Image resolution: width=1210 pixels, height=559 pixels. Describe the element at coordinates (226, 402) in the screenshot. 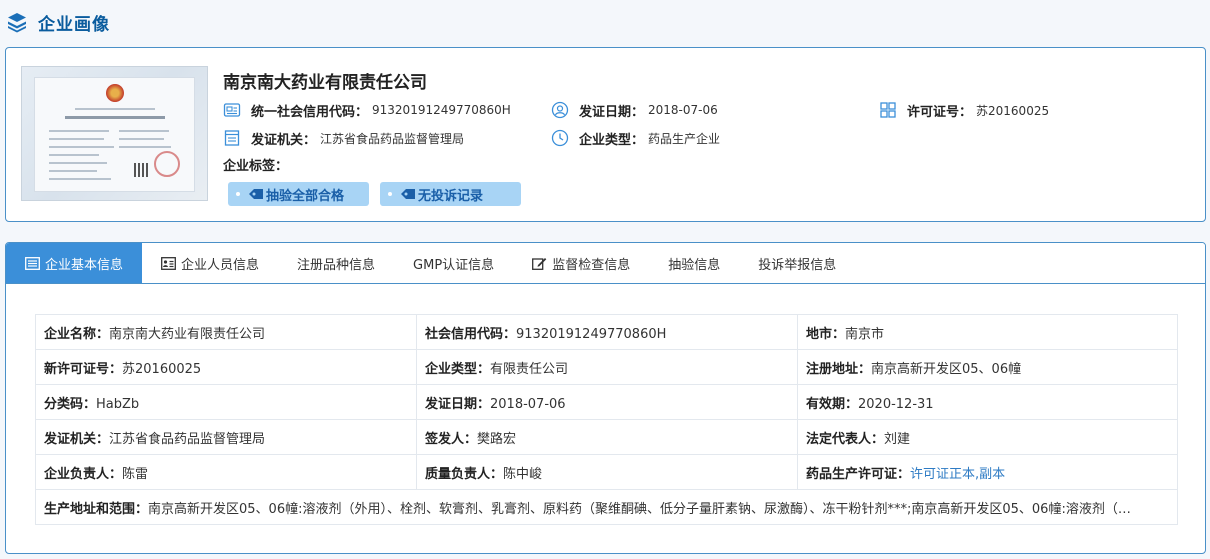

I see `category-code-cell: 分类码：HabZb` at that location.